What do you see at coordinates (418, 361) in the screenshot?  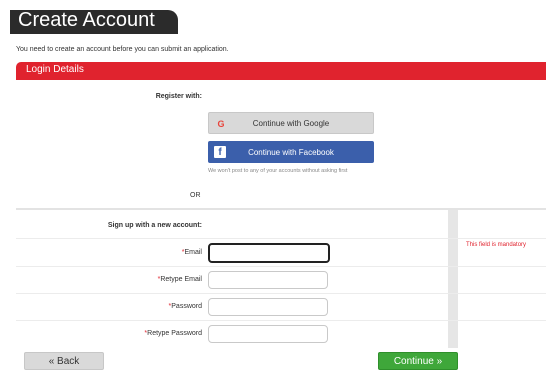 I see `continue-button: Continue »` at bounding box center [418, 361].